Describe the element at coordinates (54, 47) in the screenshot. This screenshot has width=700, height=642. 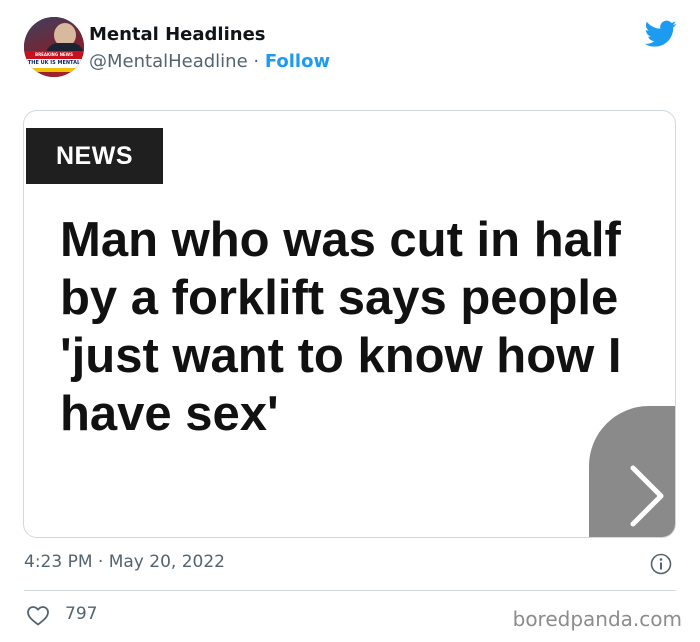
I see `avatar: BREAKING NEWS THE UK IS MENTAL` at that location.